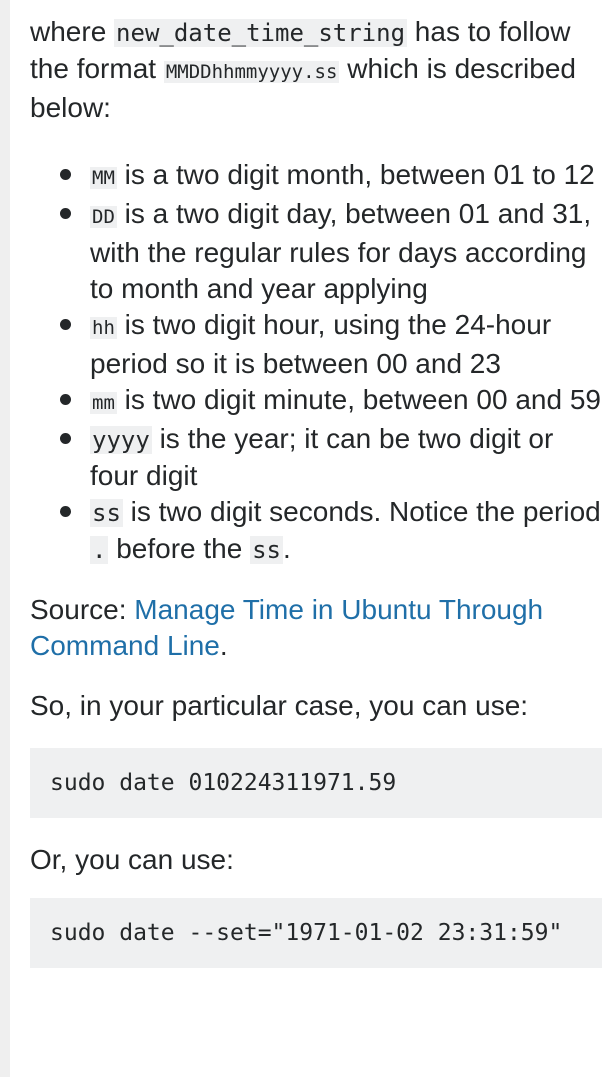  Describe the element at coordinates (72, 31) in the screenshot. I see `intro-text-pre: where` at that location.